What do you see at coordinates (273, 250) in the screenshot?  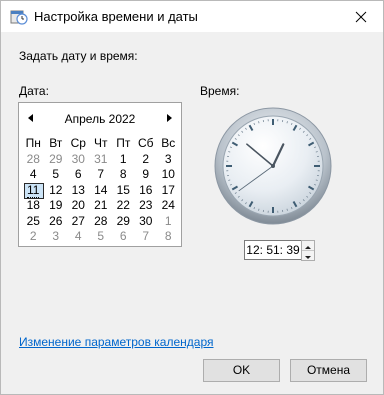 I see `time-input: 12: 51: 39` at bounding box center [273, 250].